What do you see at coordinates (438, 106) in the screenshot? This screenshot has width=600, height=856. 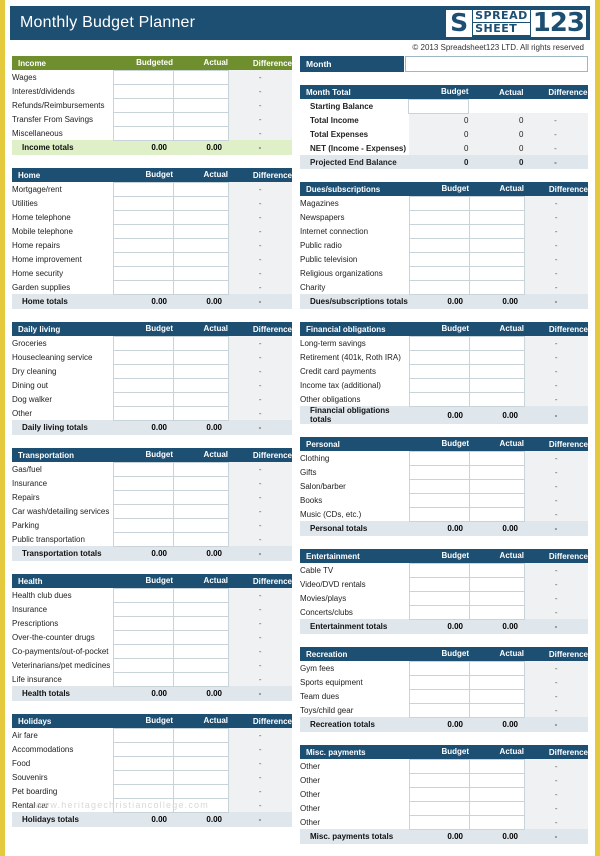 I see `starting-balance-input-cell` at bounding box center [438, 106].